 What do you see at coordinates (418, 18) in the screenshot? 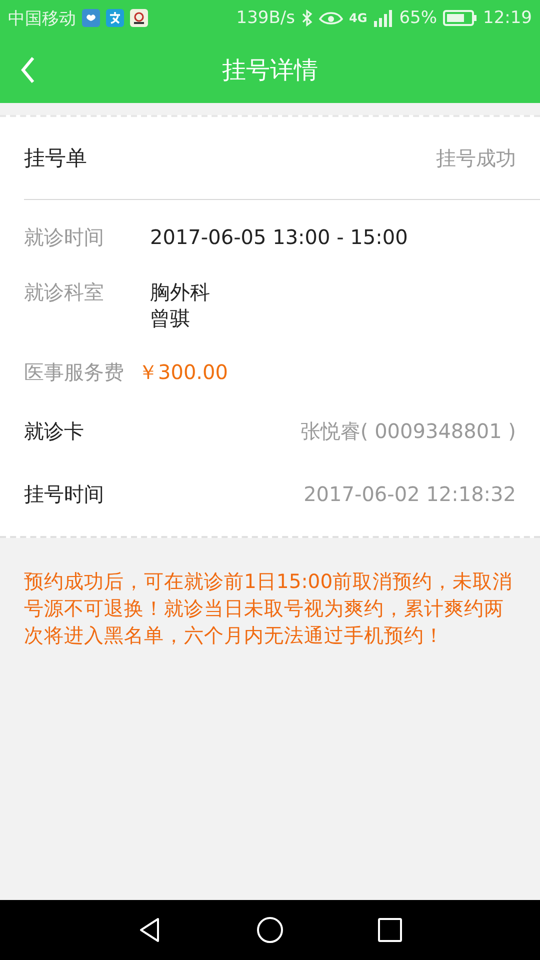
I see `battery-percent: 65%` at bounding box center [418, 18].